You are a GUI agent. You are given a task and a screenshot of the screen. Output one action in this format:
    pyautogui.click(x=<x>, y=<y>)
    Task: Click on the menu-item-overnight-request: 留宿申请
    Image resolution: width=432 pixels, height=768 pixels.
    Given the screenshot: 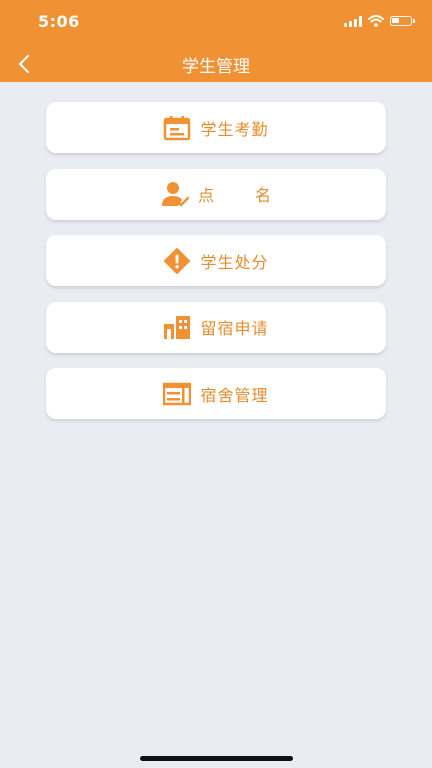 What is the action you would take?
    pyautogui.click(x=216, y=327)
    